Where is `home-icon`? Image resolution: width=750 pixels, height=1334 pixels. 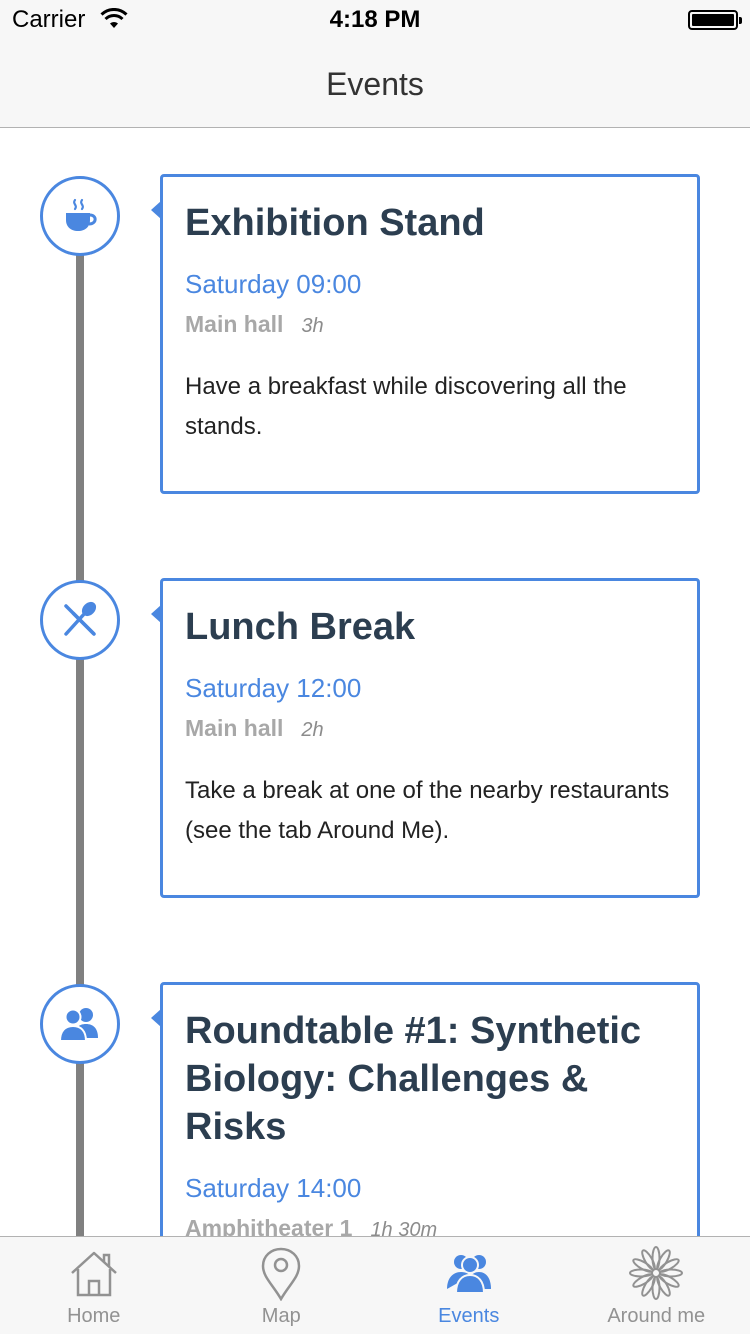 home-icon is located at coordinates (93, 1274).